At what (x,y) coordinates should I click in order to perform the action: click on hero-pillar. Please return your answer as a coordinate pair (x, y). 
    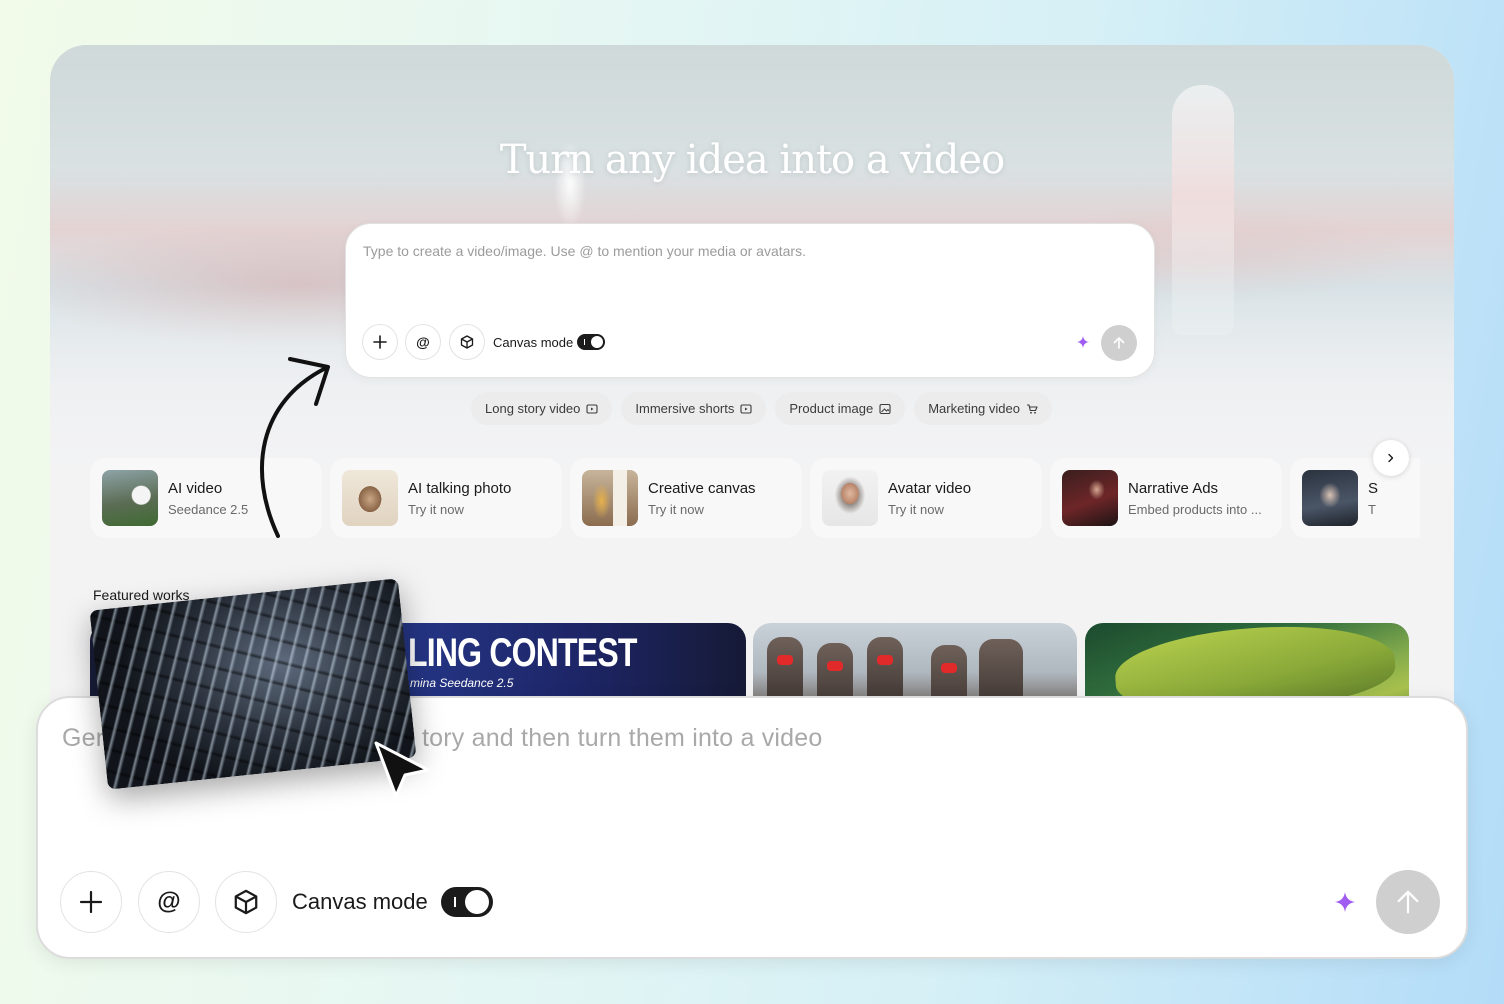
    Looking at the image, I should click on (1203, 210).